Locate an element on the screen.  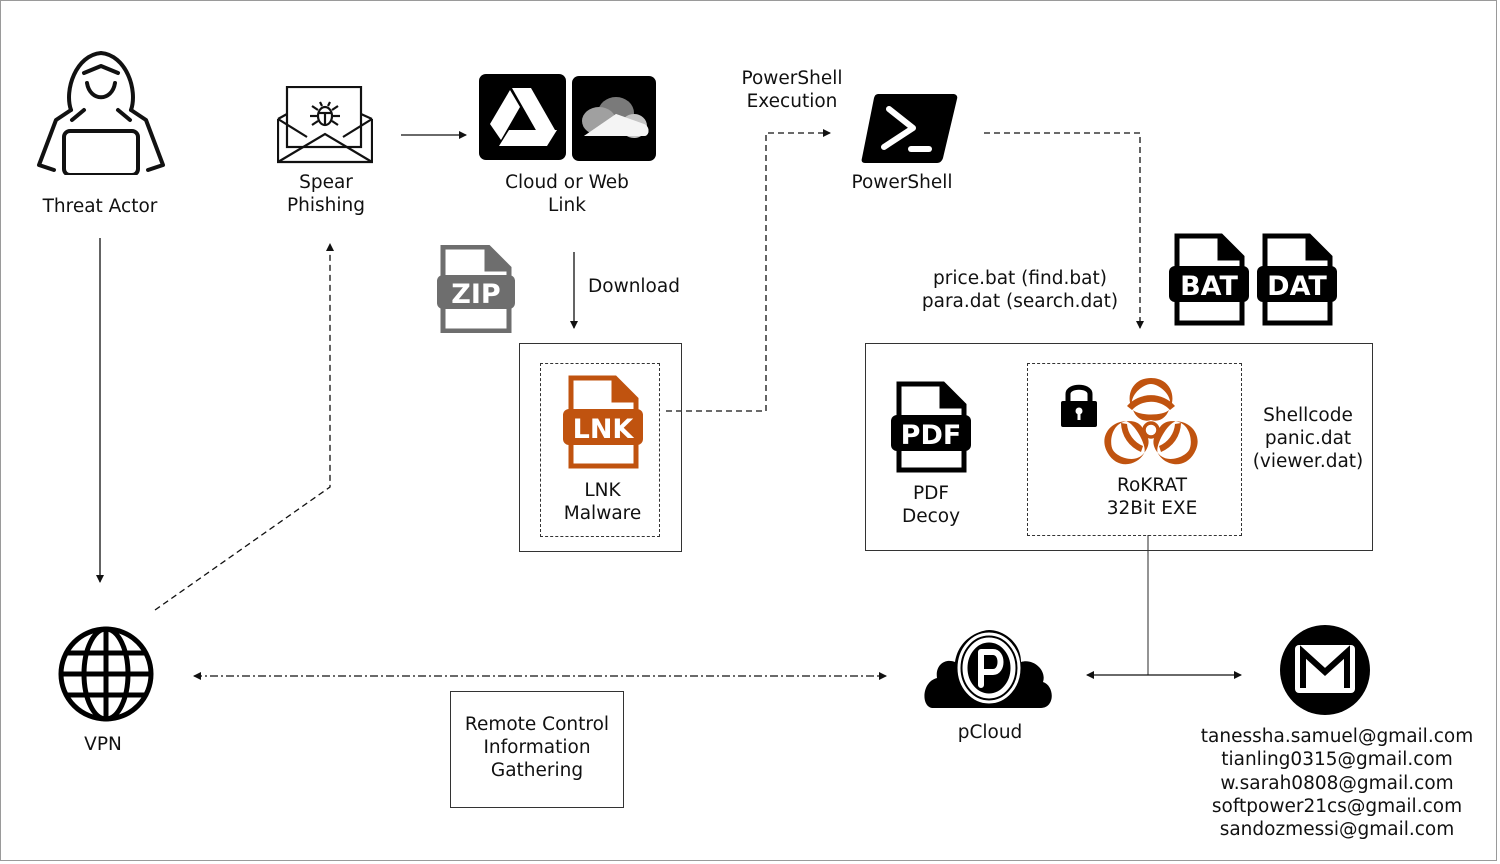
dat-file-icon: DAT is located at coordinates (1297, 279).